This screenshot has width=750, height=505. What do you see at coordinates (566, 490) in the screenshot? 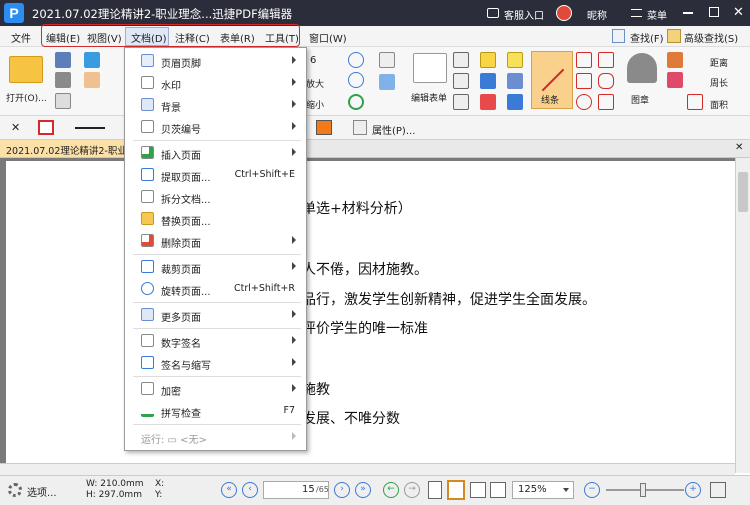
I see `chevron-down-icon` at bounding box center [566, 490].